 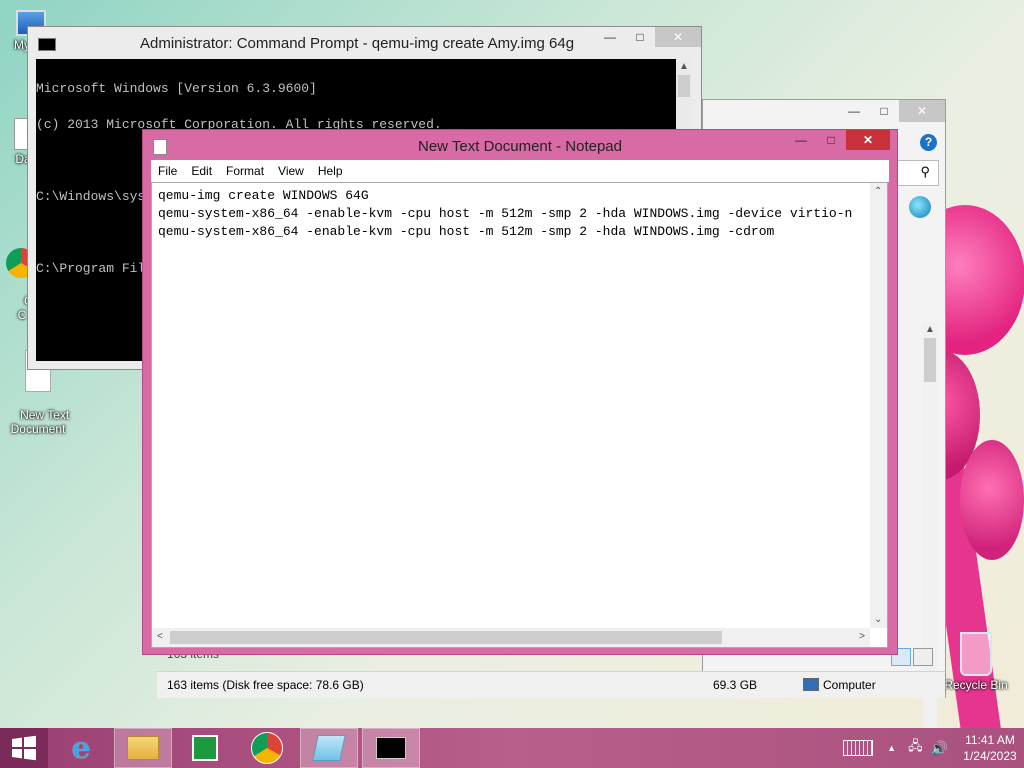 What do you see at coordinates (176, 88) in the screenshot?
I see `console-line: Microsoft Windows [Version 6.3.9600]` at bounding box center [176, 88].